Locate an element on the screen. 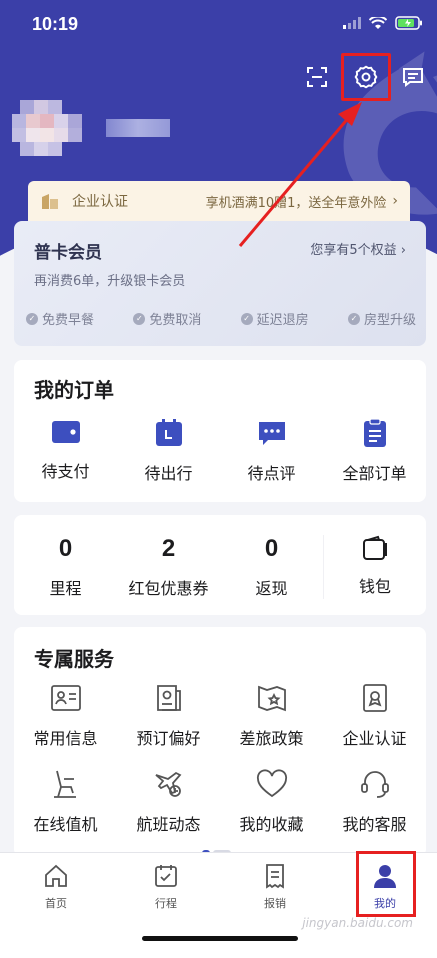 Image resolution: width=437 pixels, height=958 pixels. heart-icon is located at coordinates (271, 783).